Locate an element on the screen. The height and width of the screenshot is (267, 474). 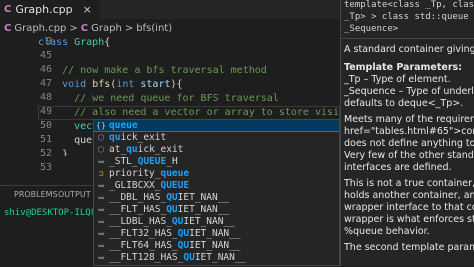
code-line: que is located at coordinates (65, 140).